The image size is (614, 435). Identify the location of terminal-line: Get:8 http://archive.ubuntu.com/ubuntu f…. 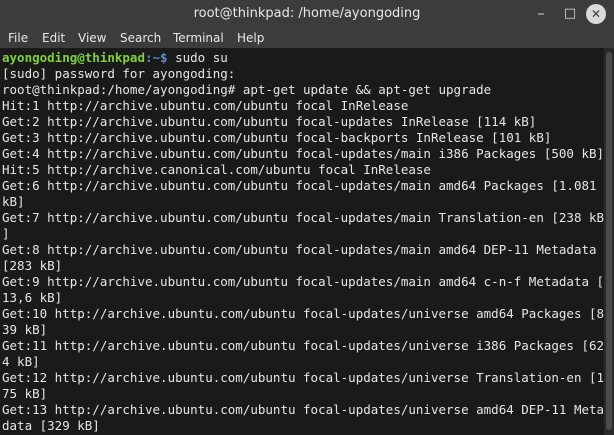
(299, 249).